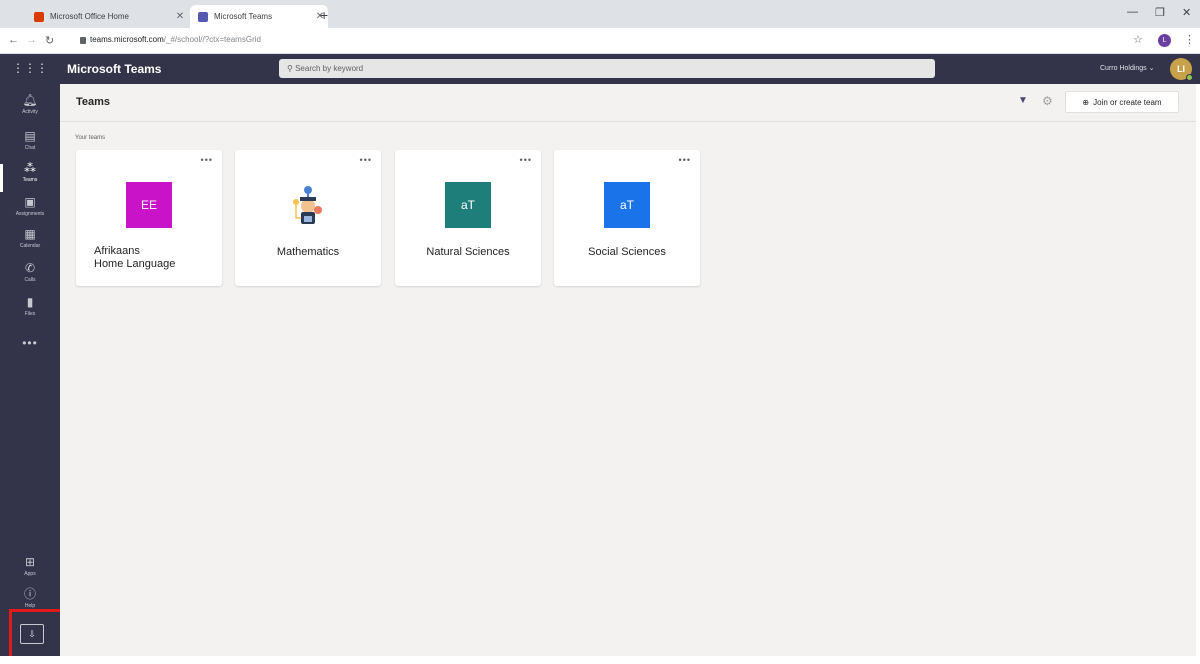  What do you see at coordinates (308, 205) in the screenshot?
I see `graduate-illustration-icon` at bounding box center [308, 205].